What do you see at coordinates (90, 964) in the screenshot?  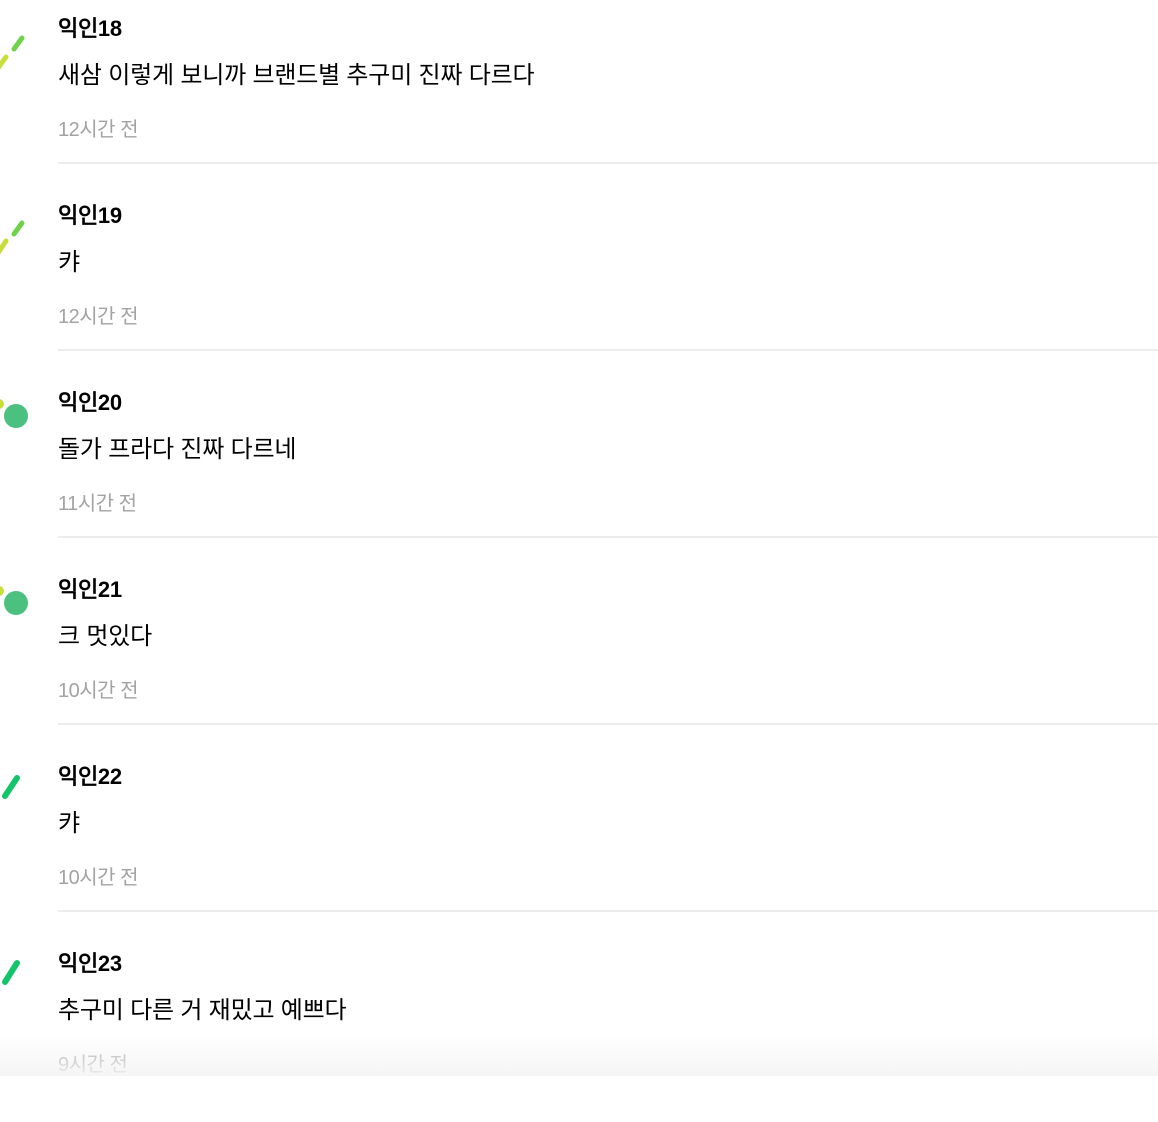 I see `comment-author: 익인23` at bounding box center [90, 964].